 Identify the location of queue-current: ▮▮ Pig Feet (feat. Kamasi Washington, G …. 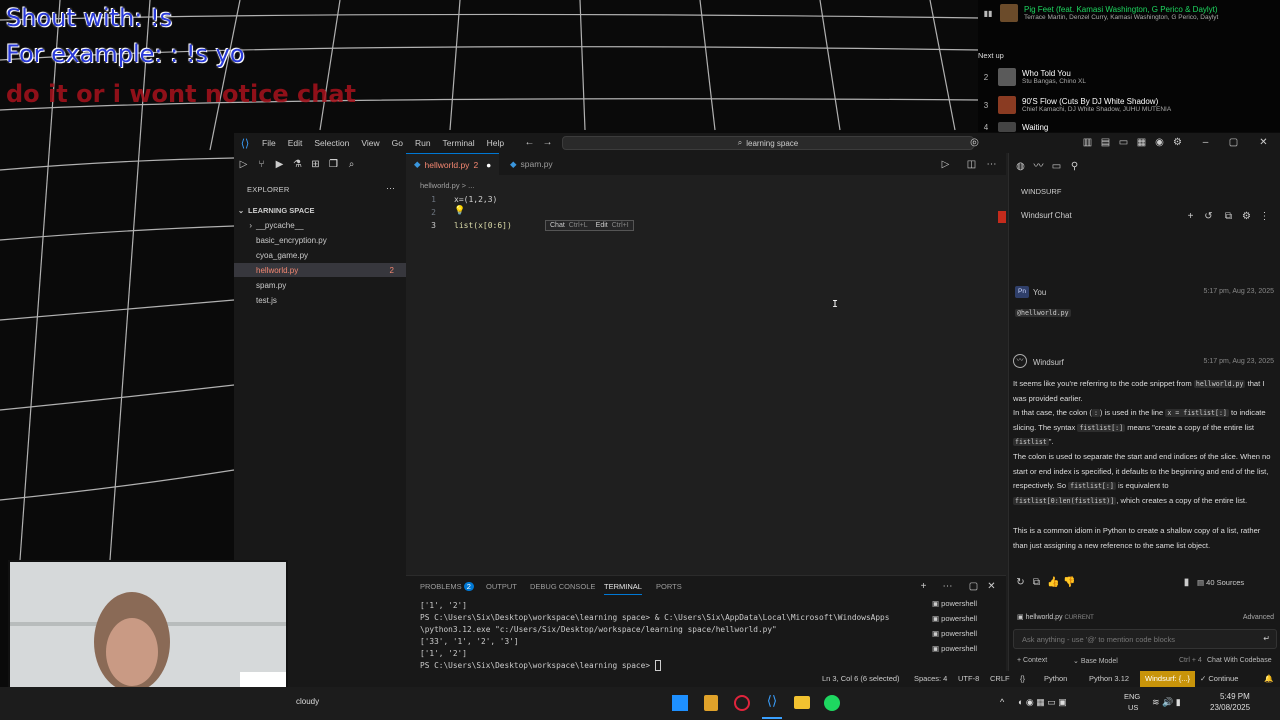
(1100, 13).